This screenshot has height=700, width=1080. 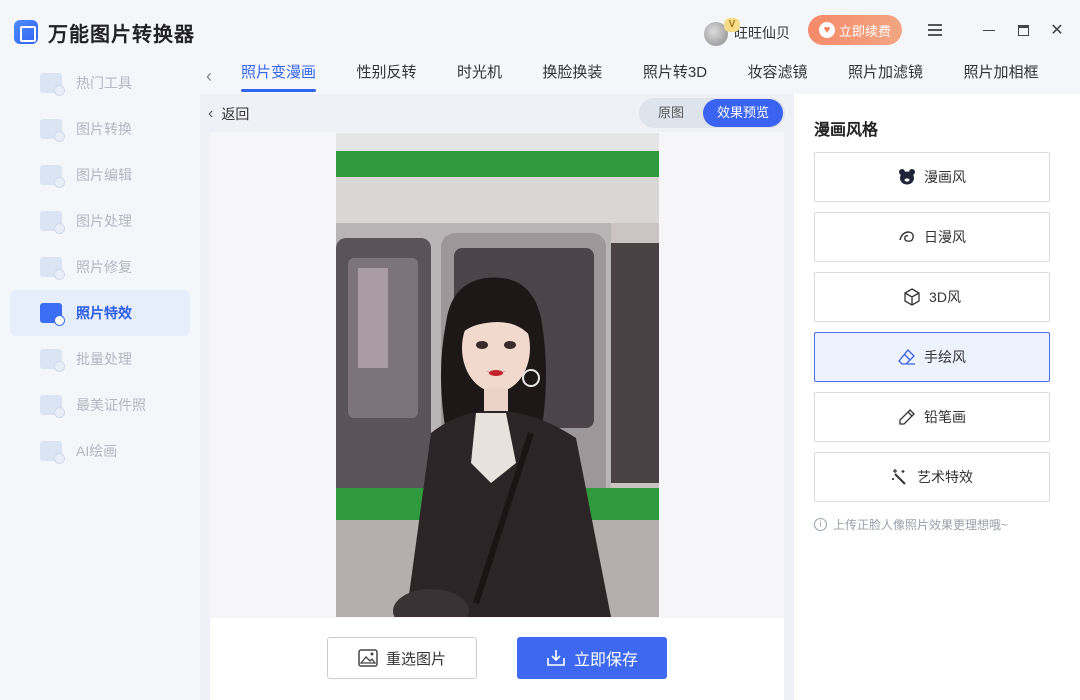 I want to click on user-name: 旺旺仙贝, so click(x=762, y=33).